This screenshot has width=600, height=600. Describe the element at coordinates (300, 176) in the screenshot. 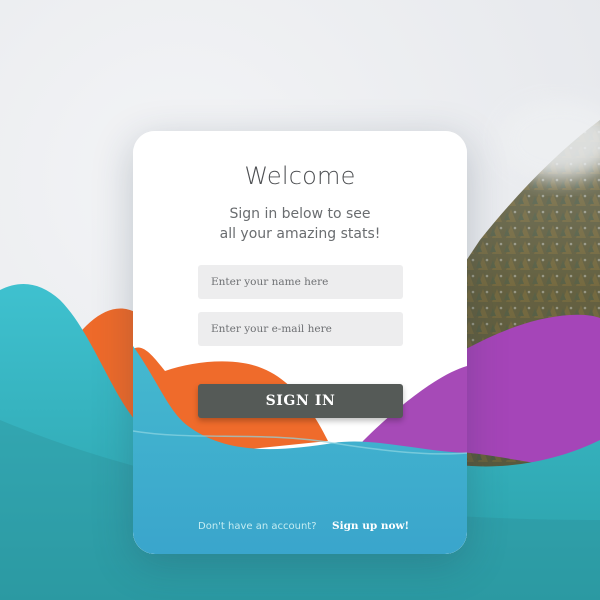

I see `page-title: Welcome` at that location.